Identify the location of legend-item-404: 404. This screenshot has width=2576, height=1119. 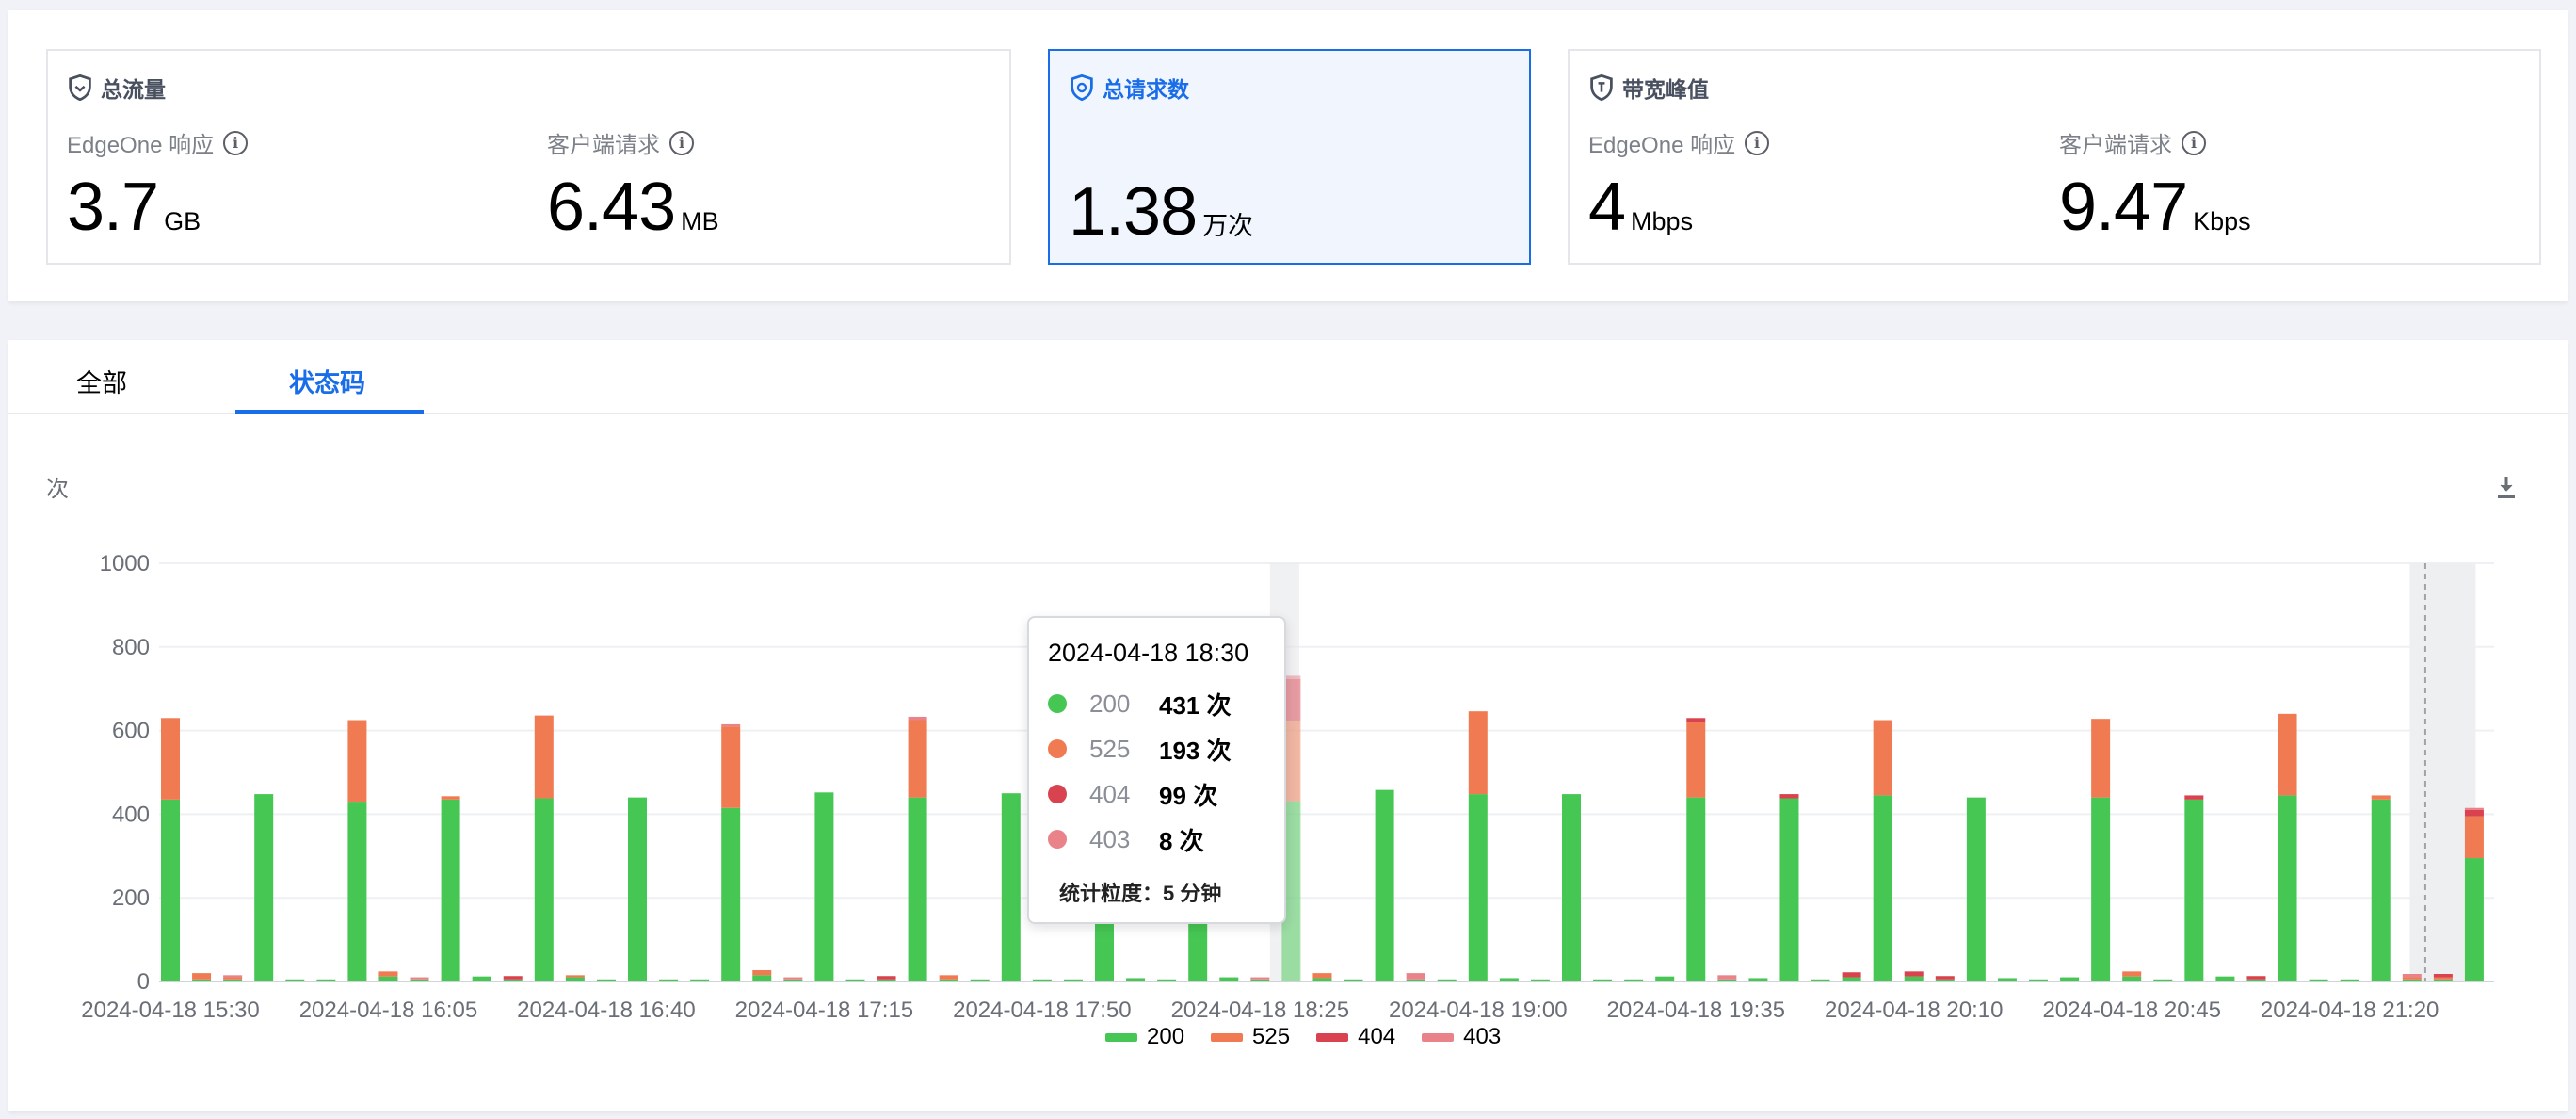
(1355, 1037).